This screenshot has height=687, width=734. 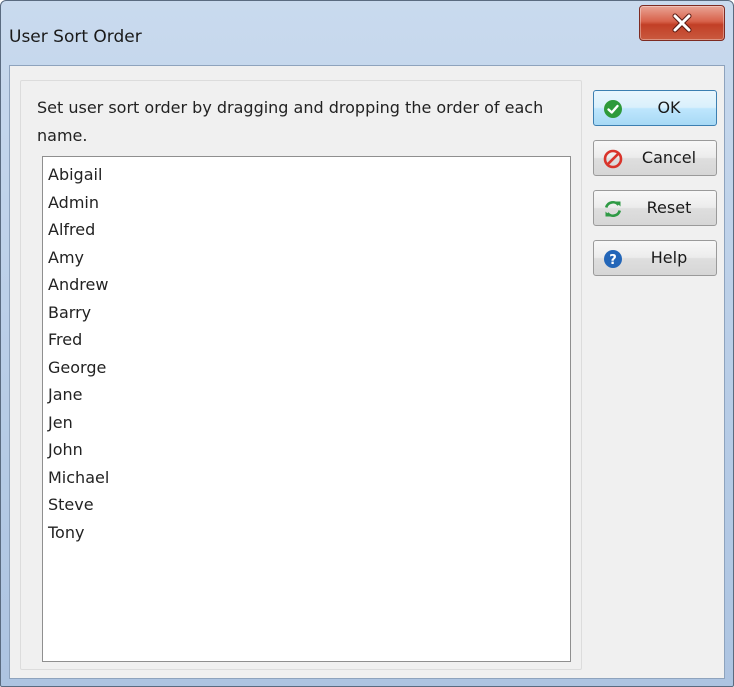 What do you see at coordinates (75, 37) in the screenshot?
I see `window-title: User Sort Order` at bounding box center [75, 37].